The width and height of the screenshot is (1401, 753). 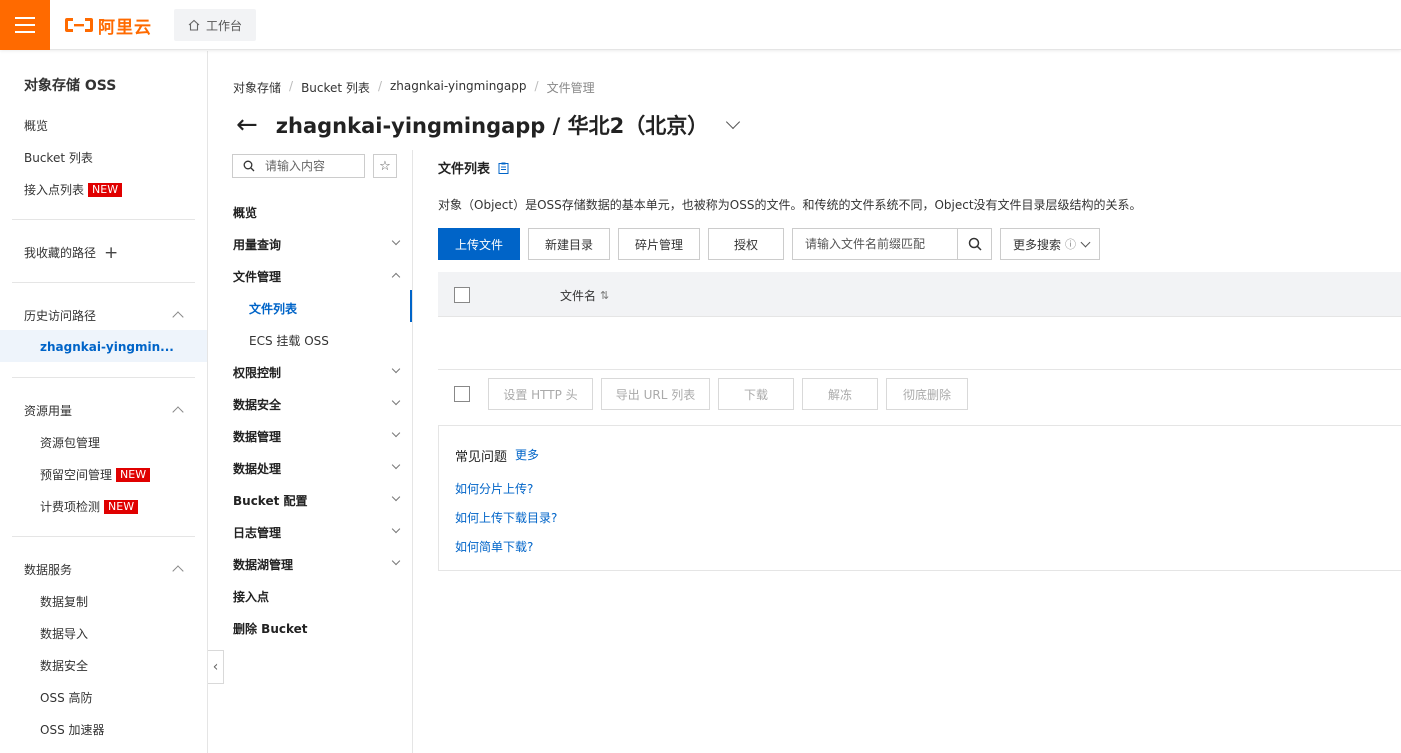 I want to click on sidebar-item-data-security: 数据安全, so click(x=64, y=665).